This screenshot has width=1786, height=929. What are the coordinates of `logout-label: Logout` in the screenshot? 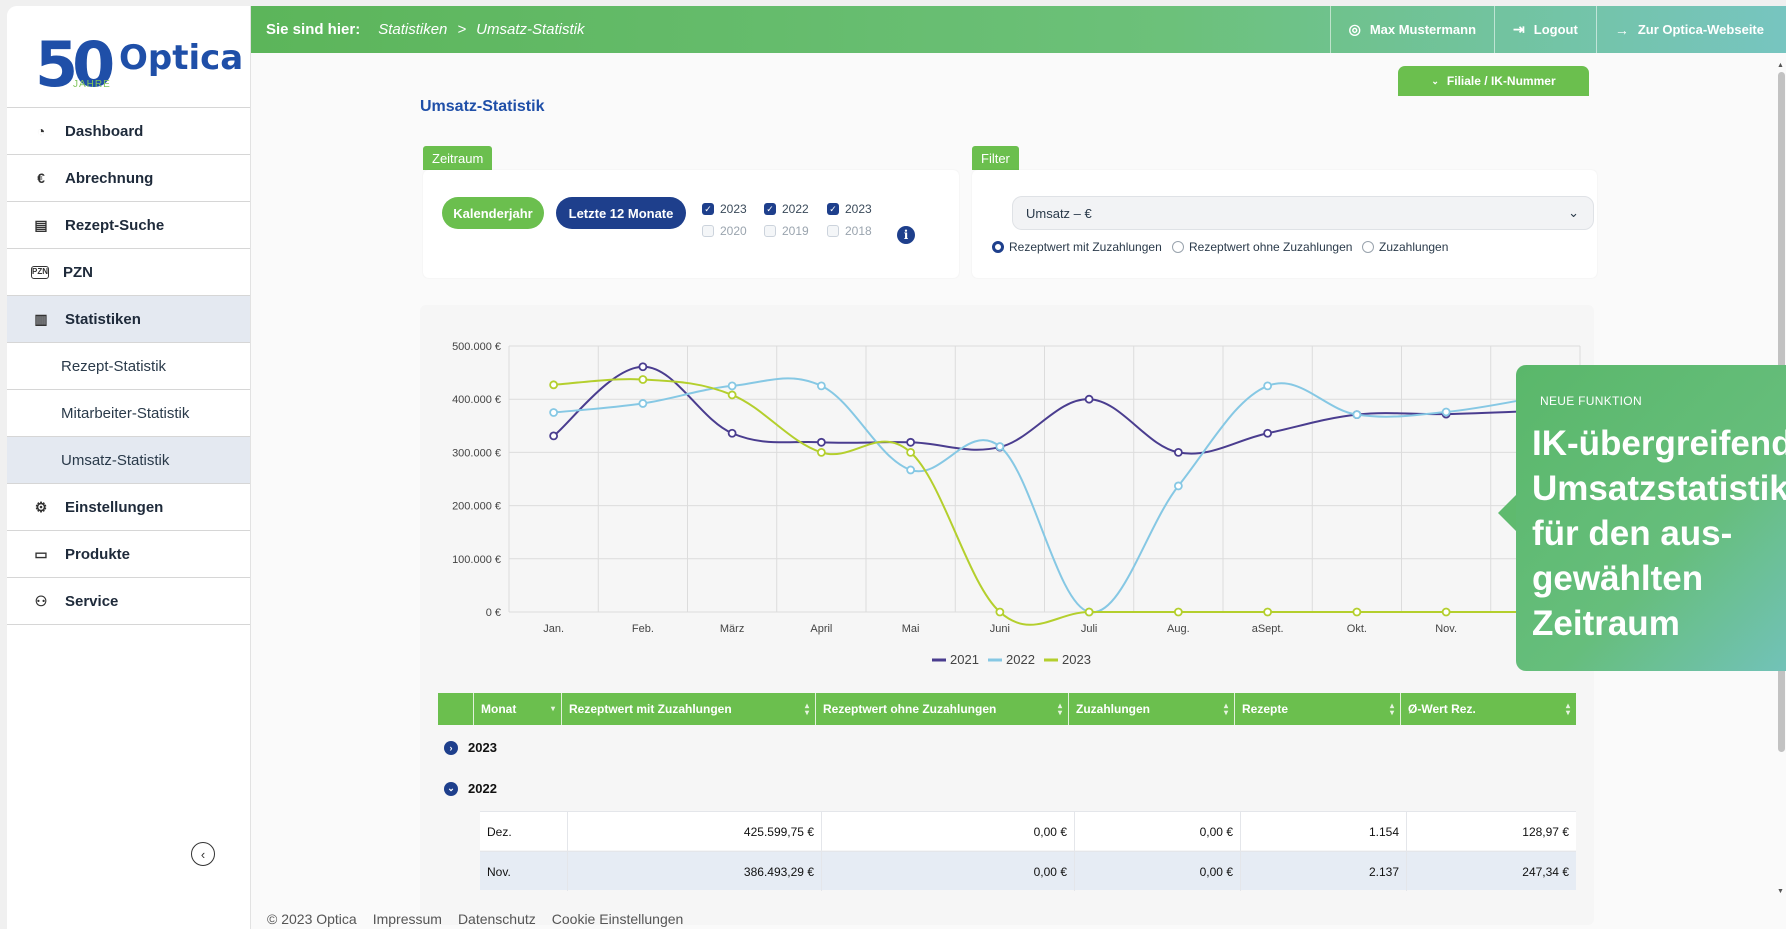 It's located at (1555, 29).